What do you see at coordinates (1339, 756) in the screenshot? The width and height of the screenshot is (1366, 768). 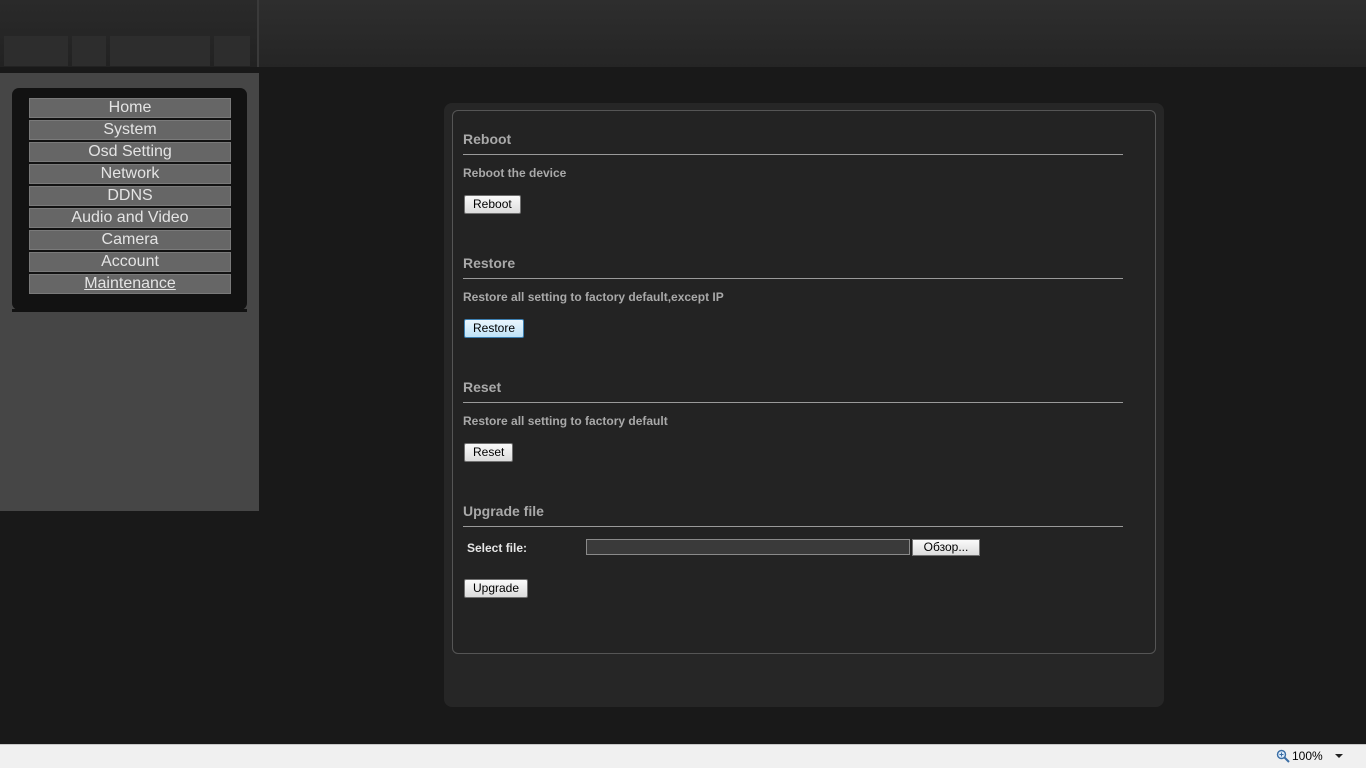 I see `chevron-down-icon` at bounding box center [1339, 756].